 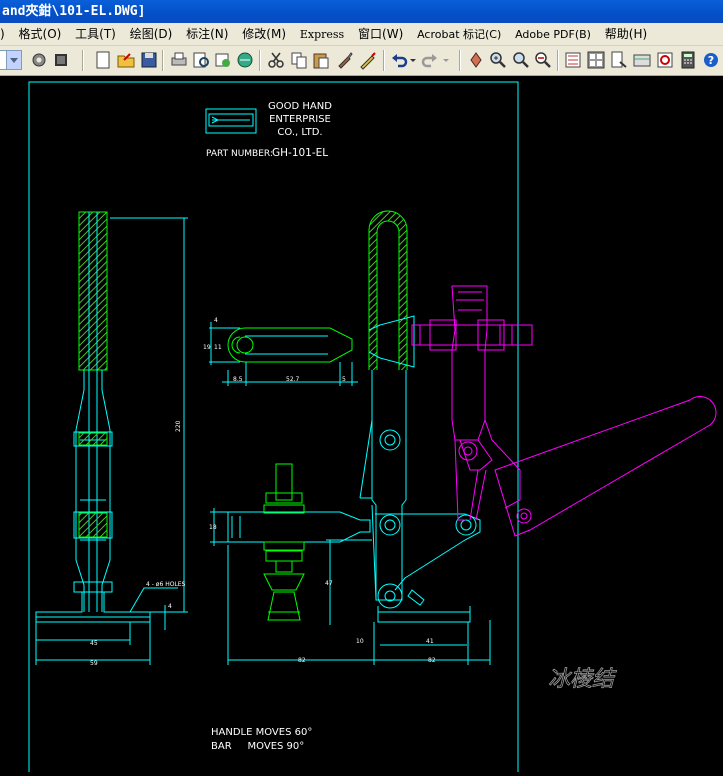 What do you see at coordinates (344, 379) in the screenshot?
I see `dim-bar-right: 5` at bounding box center [344, 379].